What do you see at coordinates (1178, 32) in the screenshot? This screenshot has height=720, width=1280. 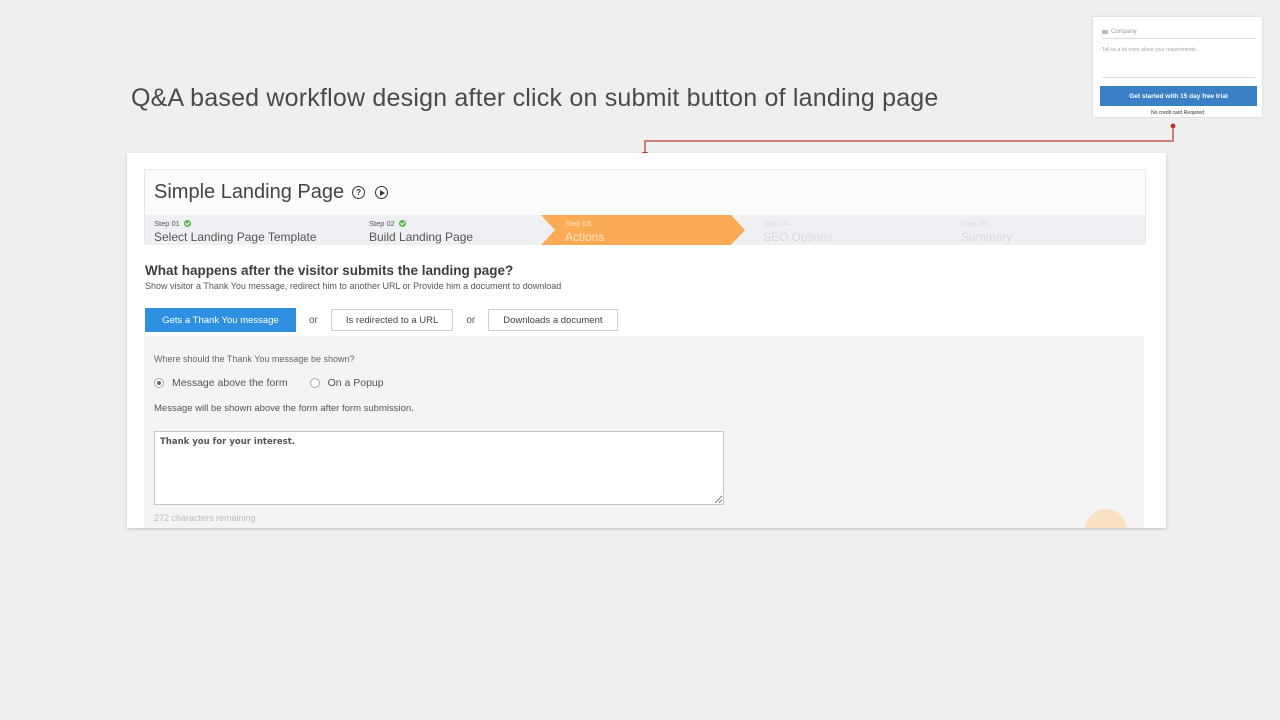 I see `company-field: Company` at bounding box center [1178, 32].